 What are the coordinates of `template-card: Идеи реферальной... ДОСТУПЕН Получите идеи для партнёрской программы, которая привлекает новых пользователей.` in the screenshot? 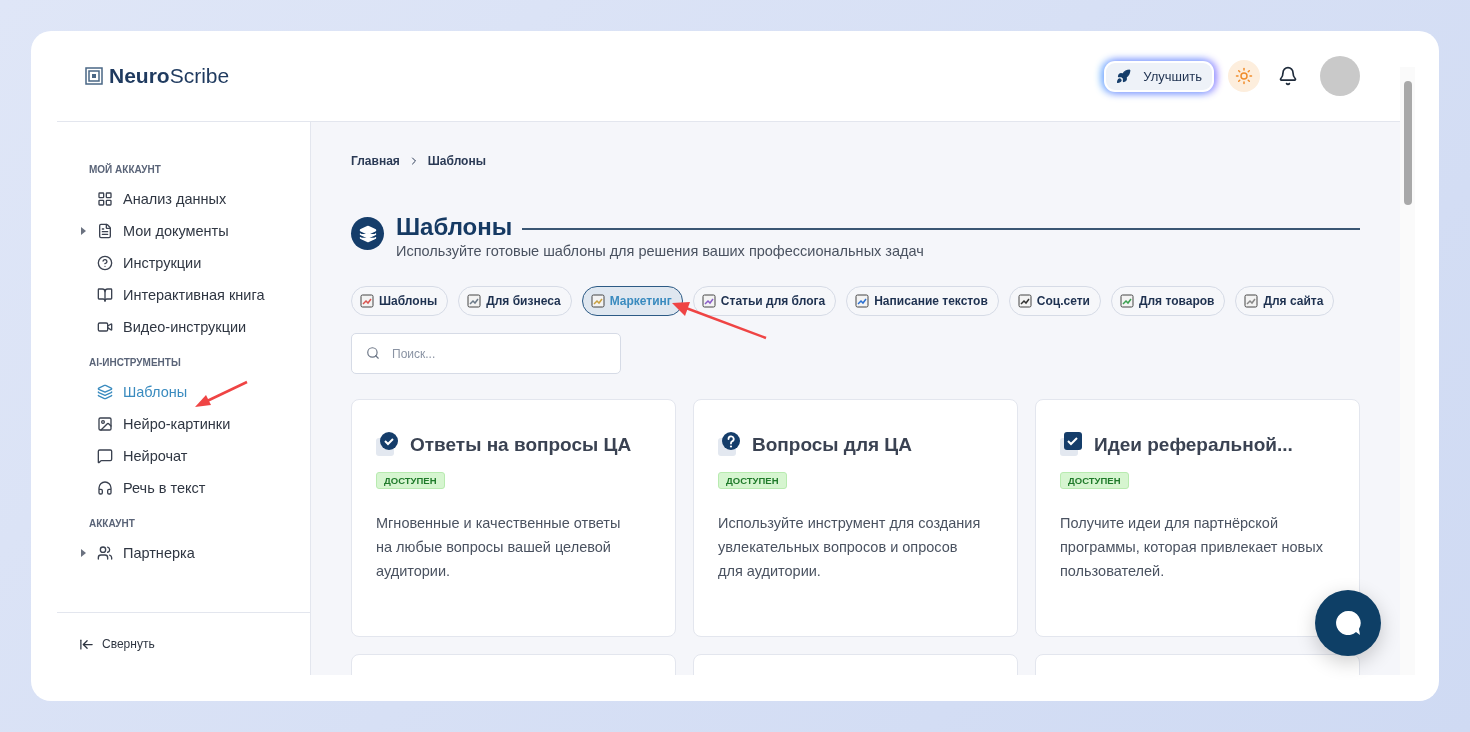 It's located at (1197, 518).